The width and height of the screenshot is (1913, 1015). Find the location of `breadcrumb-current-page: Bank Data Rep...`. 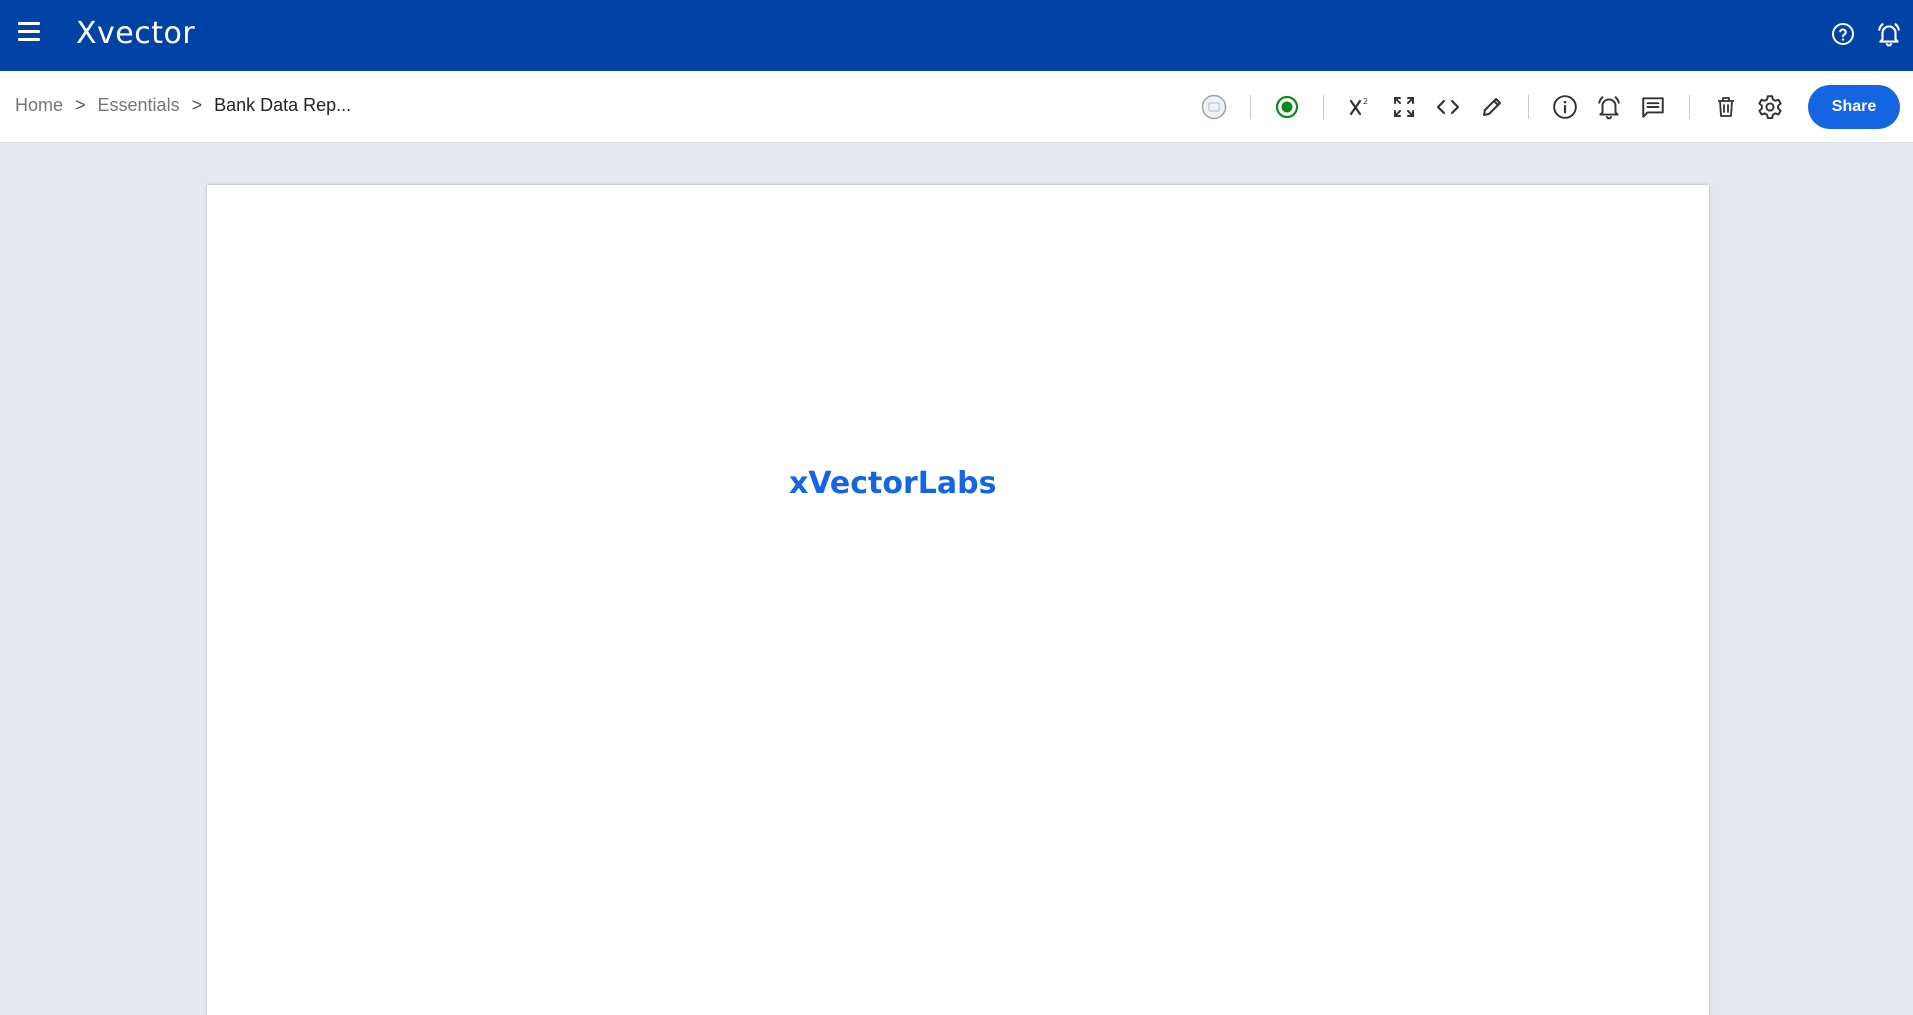

breadcrumb-current-page: Bank Data Rep... is located at coordinates (283, 105).